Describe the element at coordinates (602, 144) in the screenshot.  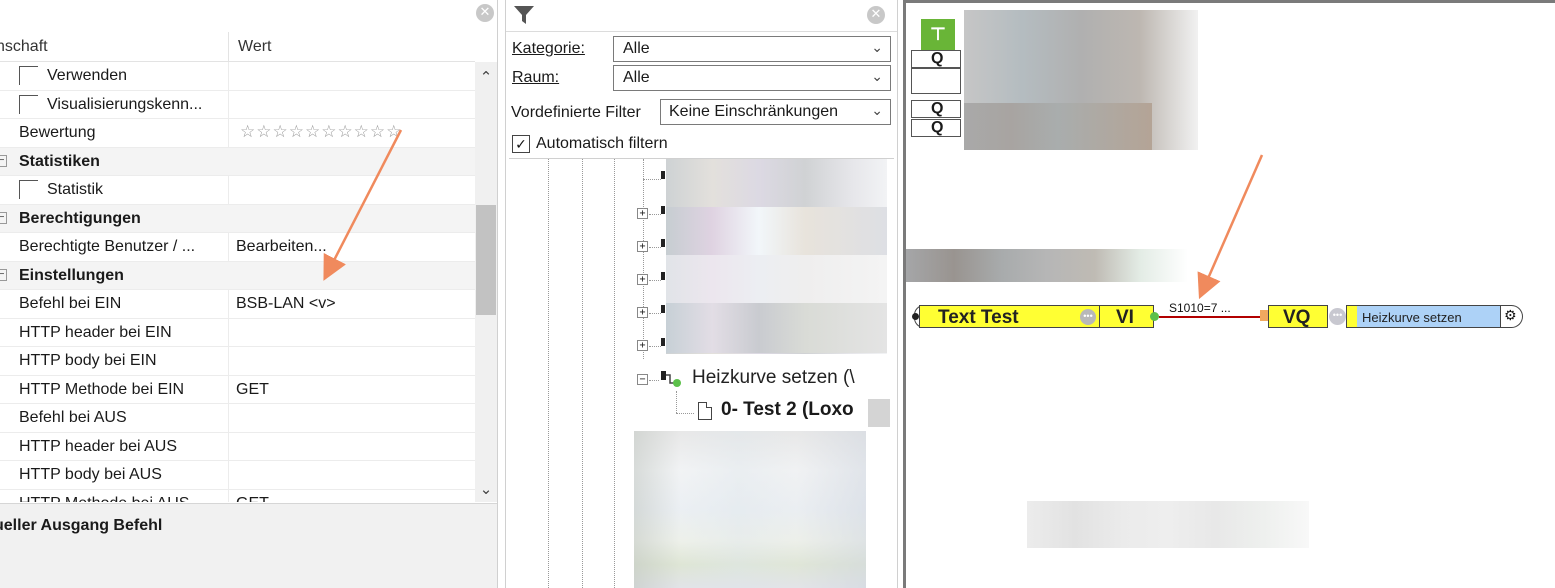
I see `auto-filter-label: Automatisch filtern` at that location.